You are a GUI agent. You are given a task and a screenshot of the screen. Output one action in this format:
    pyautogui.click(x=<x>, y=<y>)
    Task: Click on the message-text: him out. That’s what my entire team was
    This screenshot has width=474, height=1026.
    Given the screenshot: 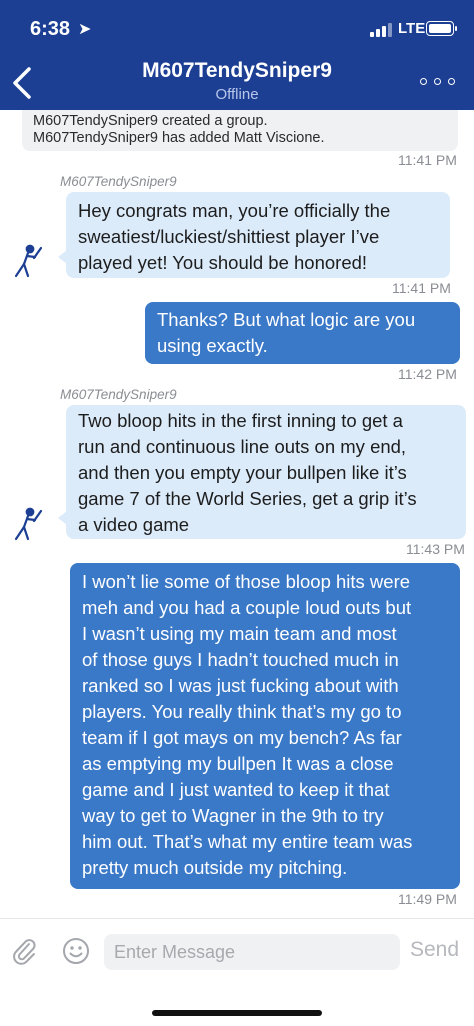 What is the action you would take?
    pyautogui.click(x=247, y=841)
    